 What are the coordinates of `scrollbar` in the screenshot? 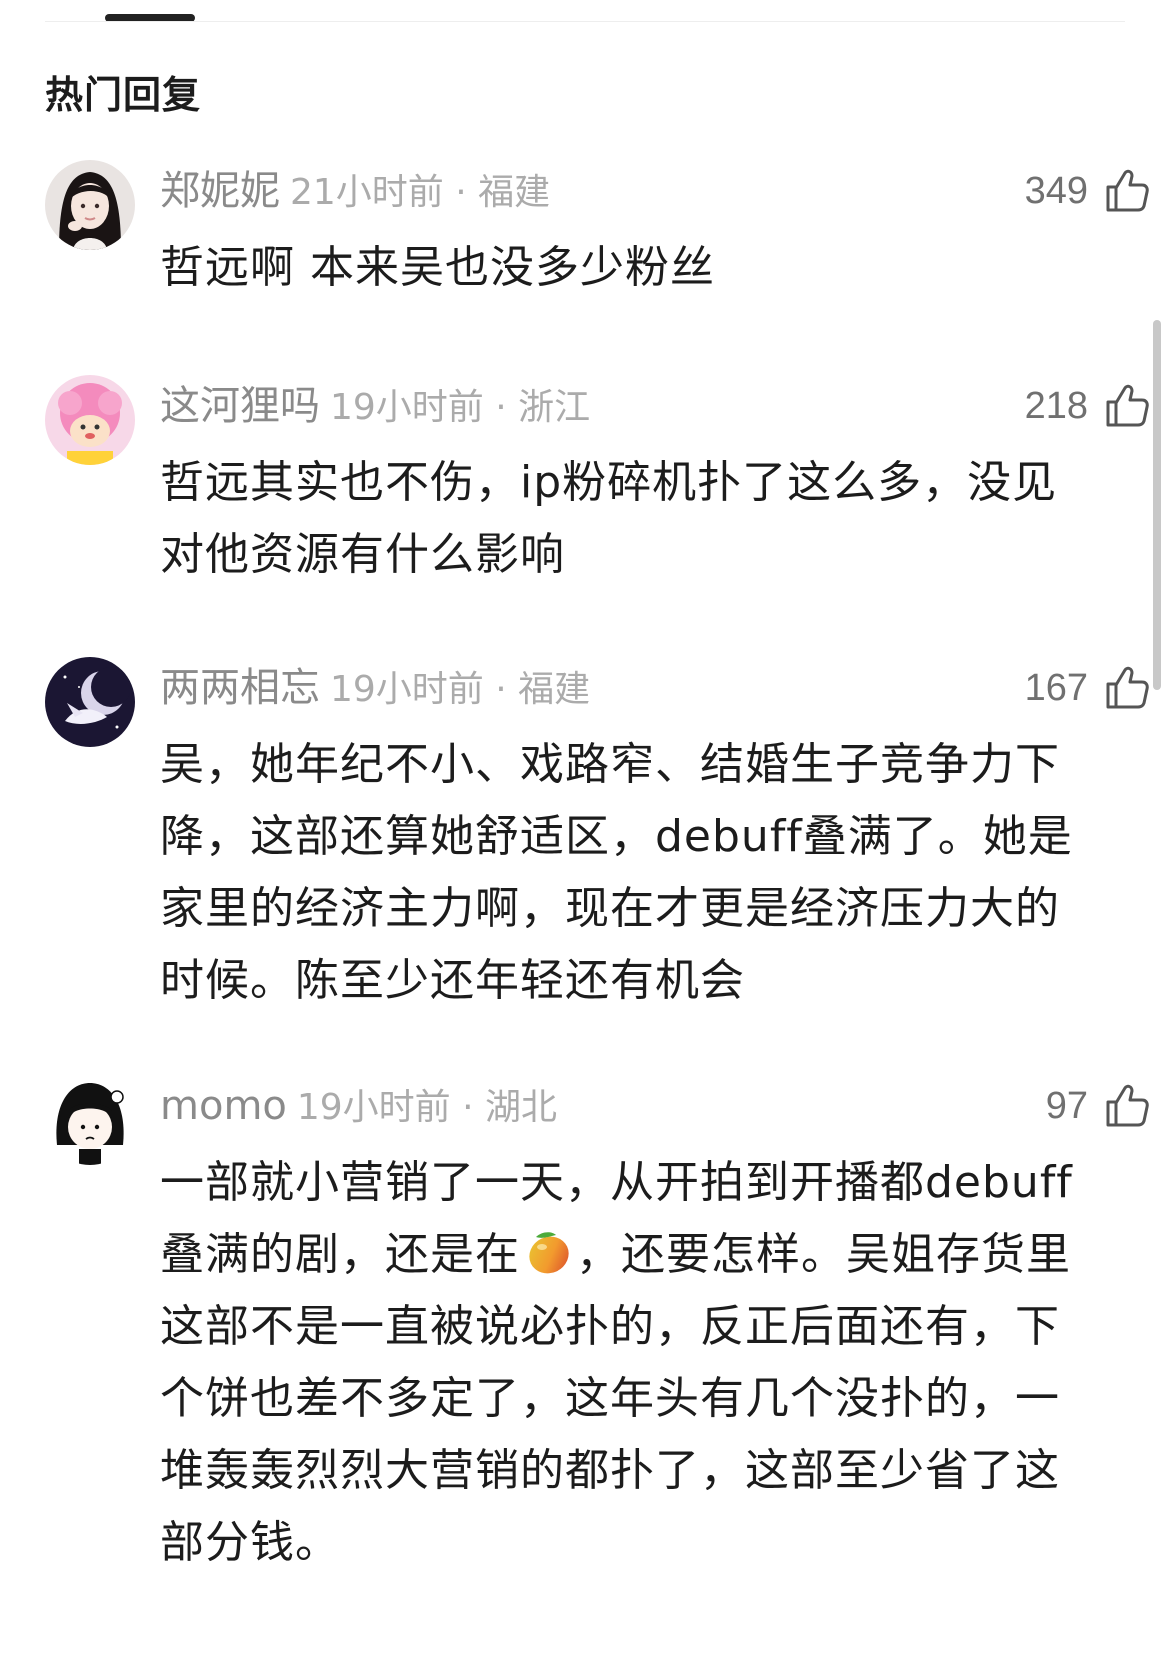 It's located at (1157, 505).